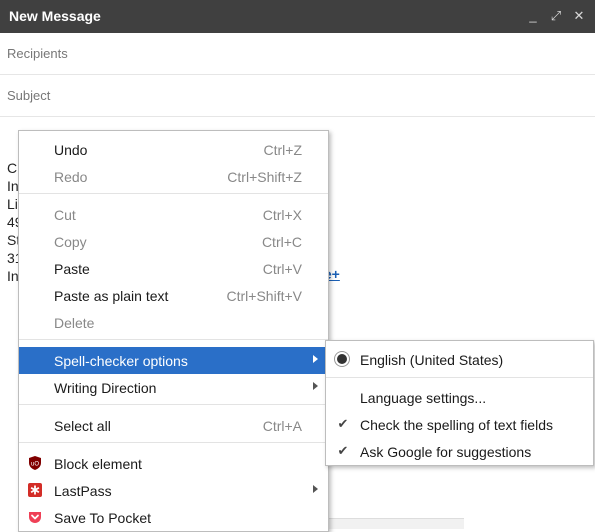 The height and width of the screenshot is (532, 595). I want to click on menu-item-label: Spell-checker options, so click(121, 361).